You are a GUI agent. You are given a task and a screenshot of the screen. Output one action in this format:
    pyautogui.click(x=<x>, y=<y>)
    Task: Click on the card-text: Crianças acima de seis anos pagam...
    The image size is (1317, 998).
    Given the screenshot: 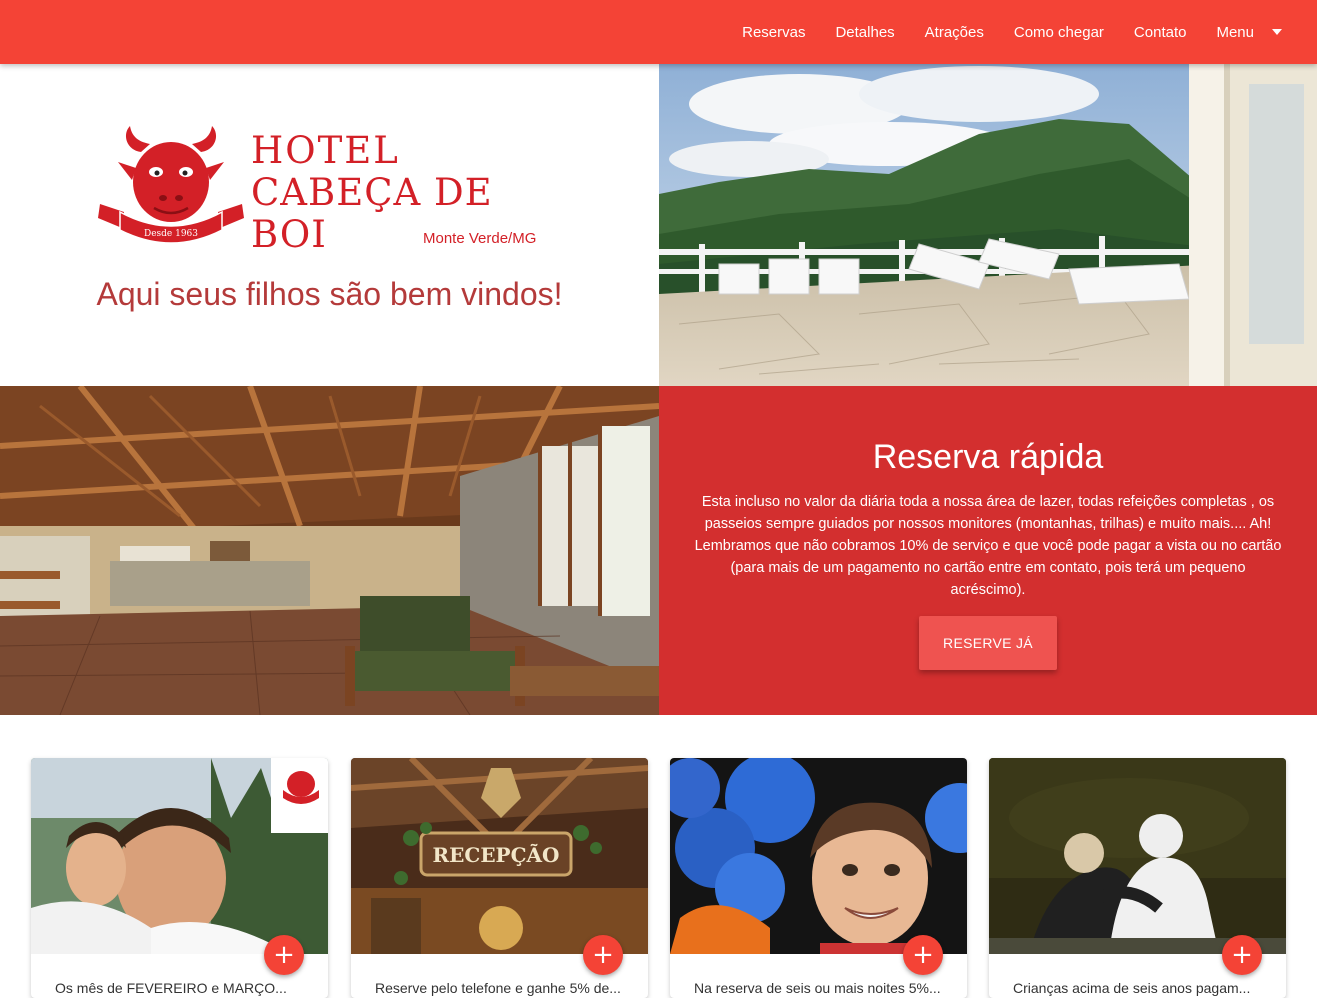 What is the action you would take?
    pyautogui.click(x=1132, y=988)
    